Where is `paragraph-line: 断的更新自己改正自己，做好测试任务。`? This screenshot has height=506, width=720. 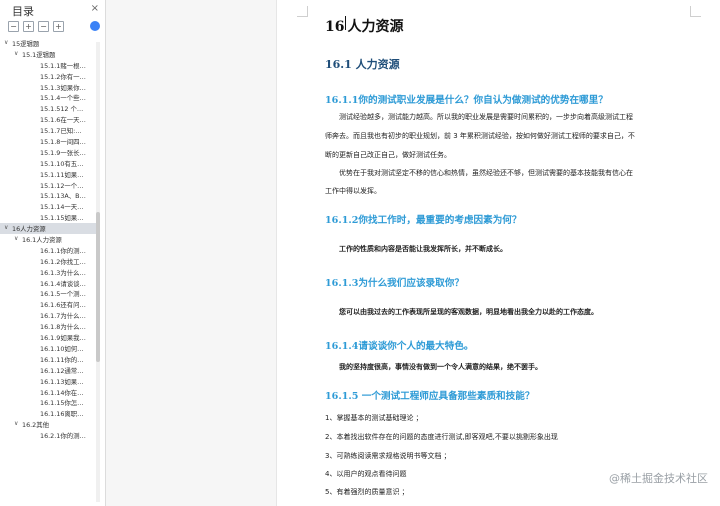
paragraph-line: 断的更新自己改正自己，做好测试任务。 is located at coordinates (388, 155).